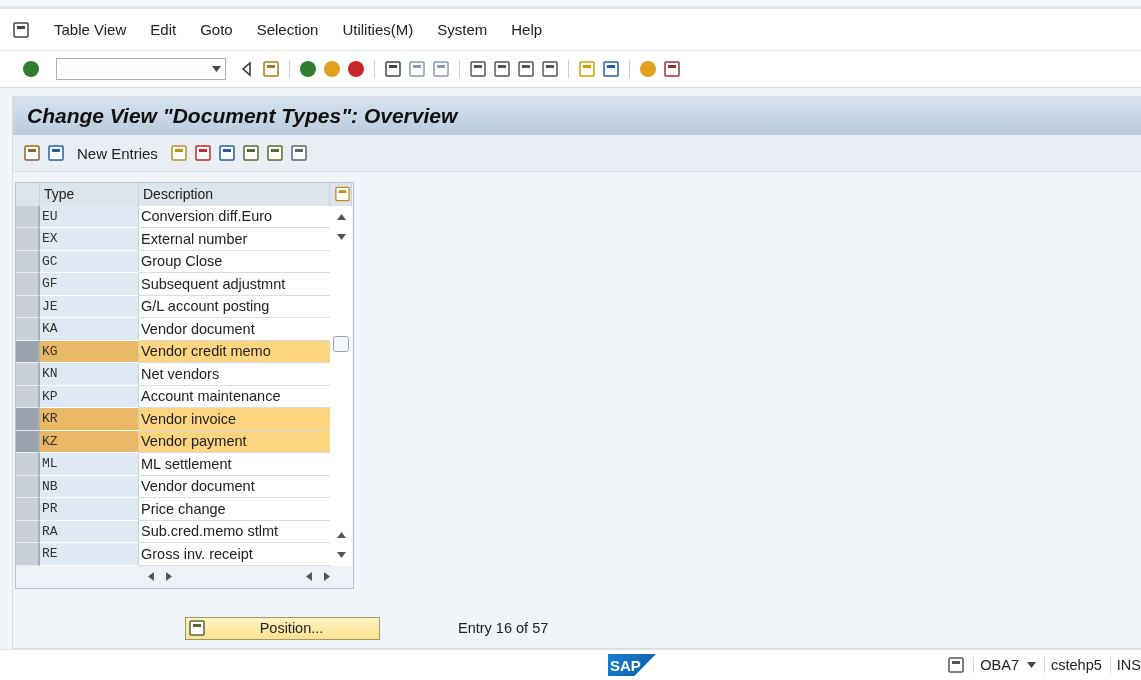 The height and width of the screenshot is (680, 1141). Describe the element at coordinates (89, 239) in the screenshot. I see `table-cell: EX` at that location.